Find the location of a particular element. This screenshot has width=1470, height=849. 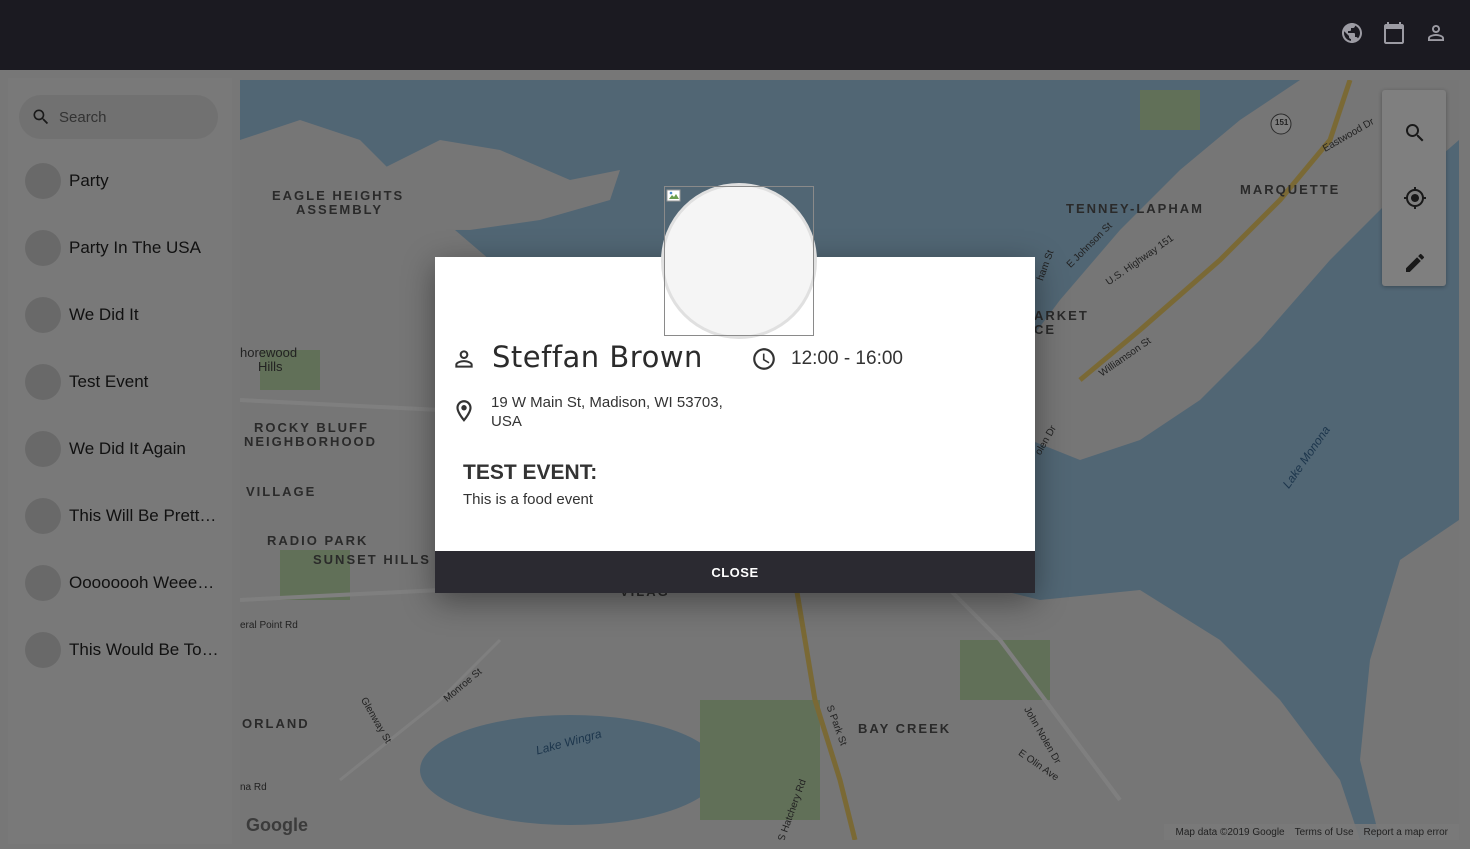

close-button: CLOSE is located at coordinates (735, 572).